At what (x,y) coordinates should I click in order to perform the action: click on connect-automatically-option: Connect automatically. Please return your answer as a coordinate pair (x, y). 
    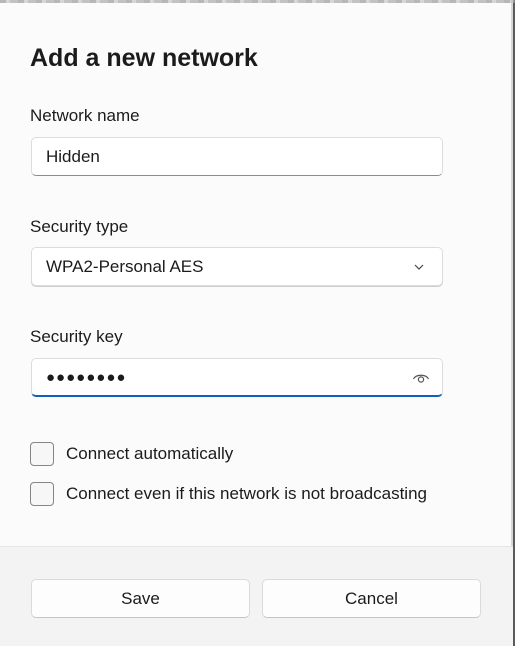
    Looking at the image, I should click on (131, 454).